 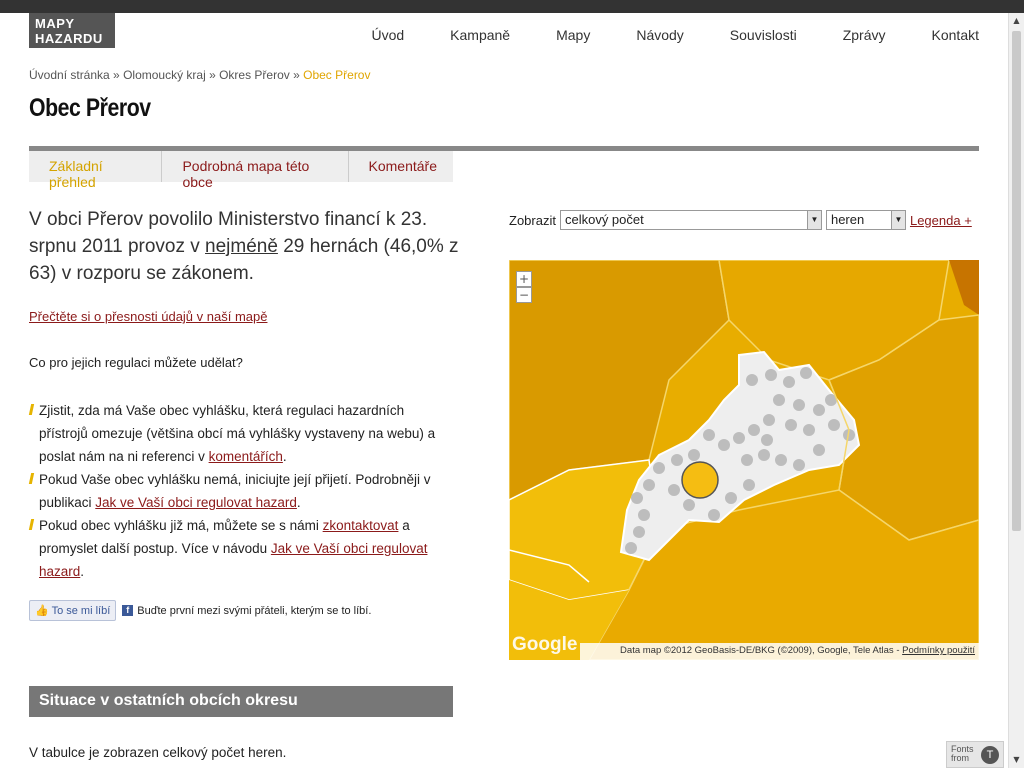 What do you see at coordinates (1016, 760) in the screenshot?
I see `scroll-down-icon: ▼` at bounding box center [1016, 760].